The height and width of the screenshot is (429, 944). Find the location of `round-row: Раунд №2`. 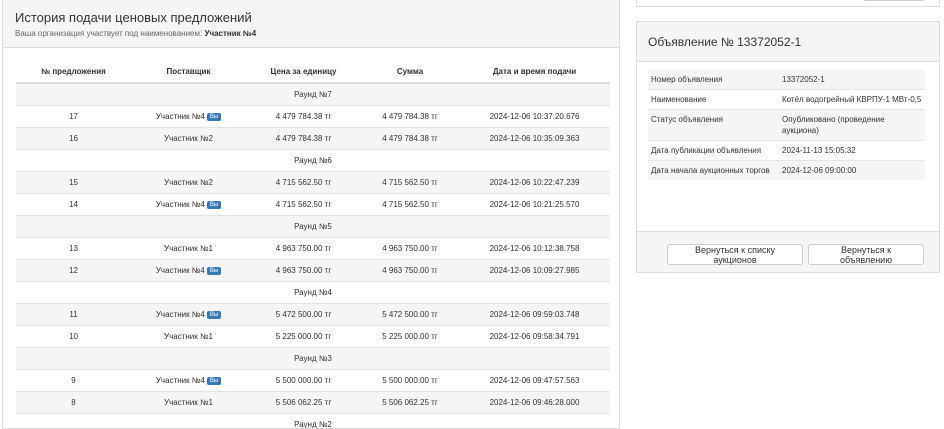

round-row: Раунд №2 is located at coordinates (313, 421).